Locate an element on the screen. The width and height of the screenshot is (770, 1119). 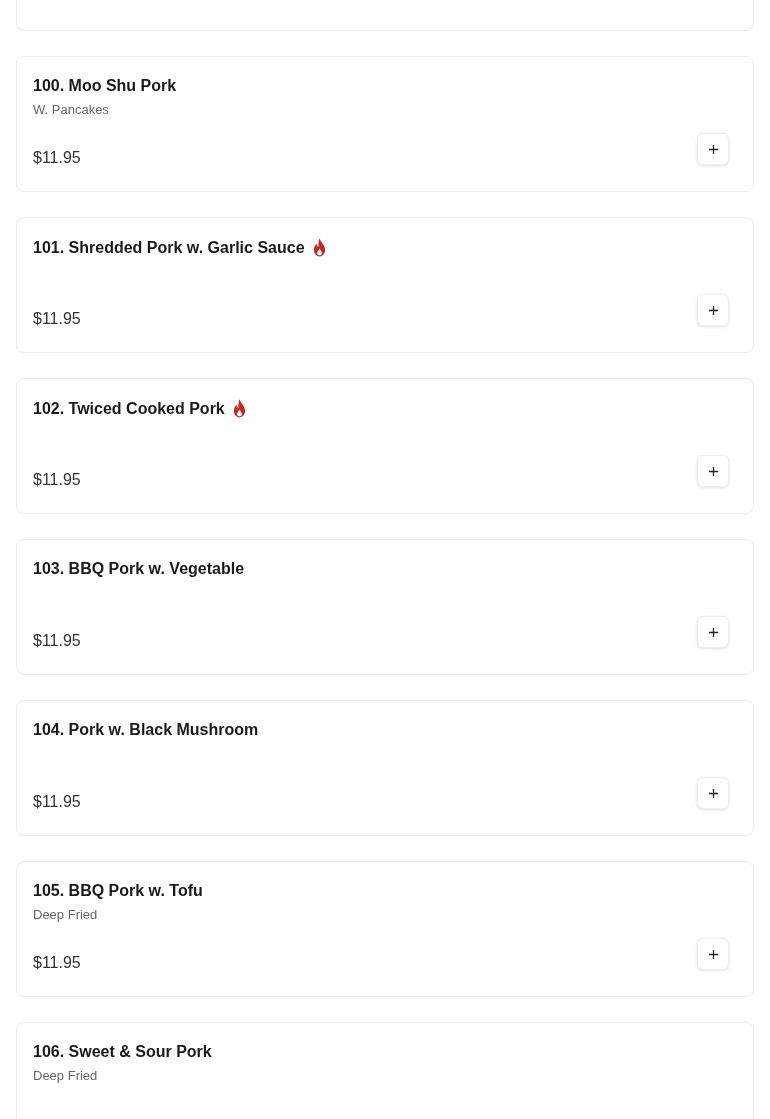
item-title: 102. Twiced Cooked Pork is located at coordinates (129, 408).